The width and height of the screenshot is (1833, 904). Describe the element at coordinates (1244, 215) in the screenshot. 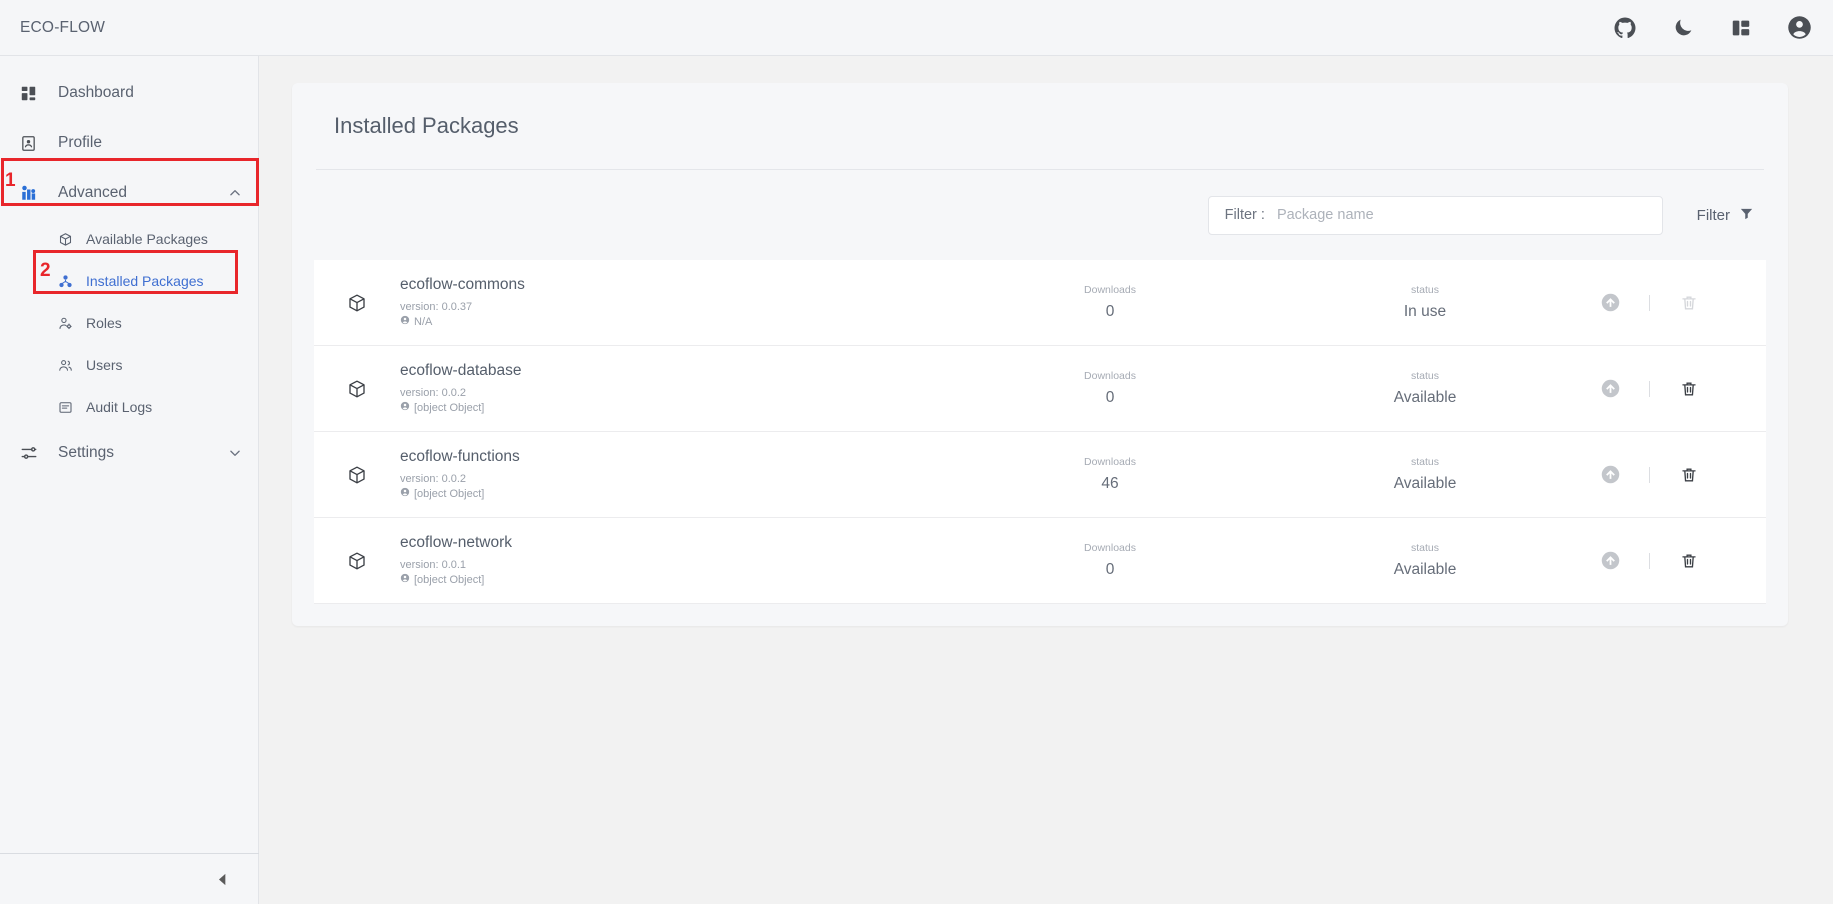

I see `filter-label: Filter :` at that location.